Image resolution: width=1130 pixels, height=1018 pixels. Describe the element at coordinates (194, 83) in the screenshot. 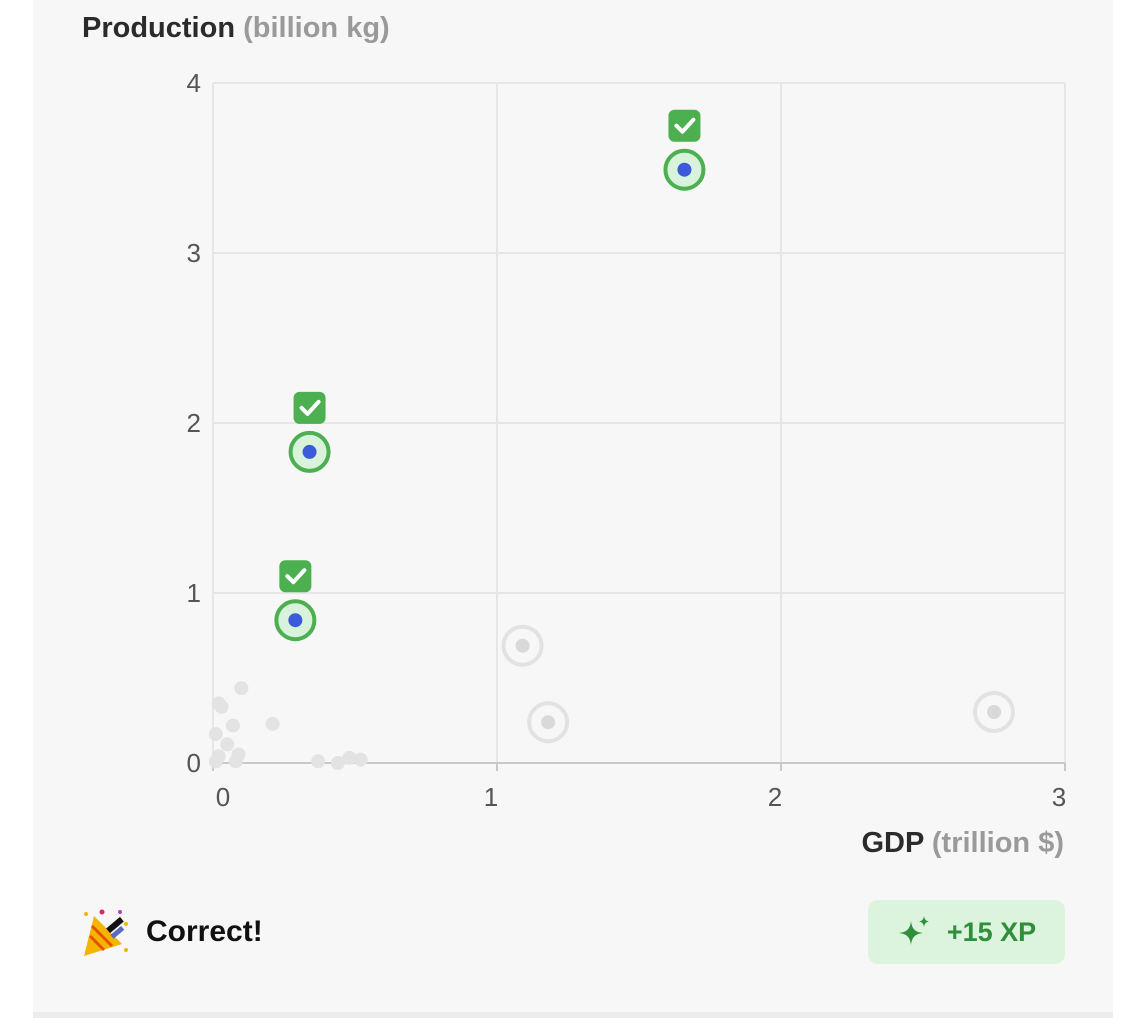

I see `y-tick-label: 4` at that location.